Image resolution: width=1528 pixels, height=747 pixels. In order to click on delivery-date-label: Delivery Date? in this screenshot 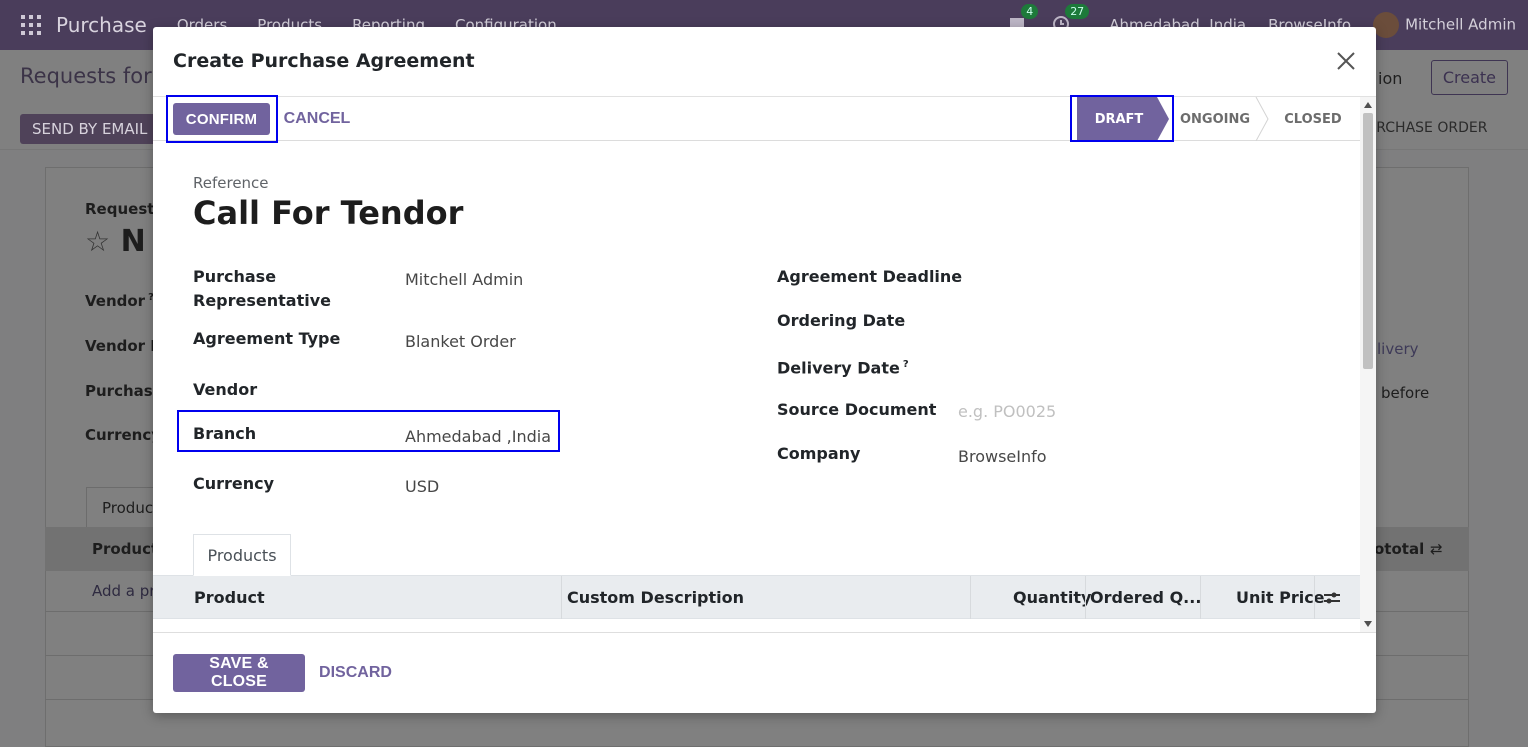, I will do `click(843, 368)`.